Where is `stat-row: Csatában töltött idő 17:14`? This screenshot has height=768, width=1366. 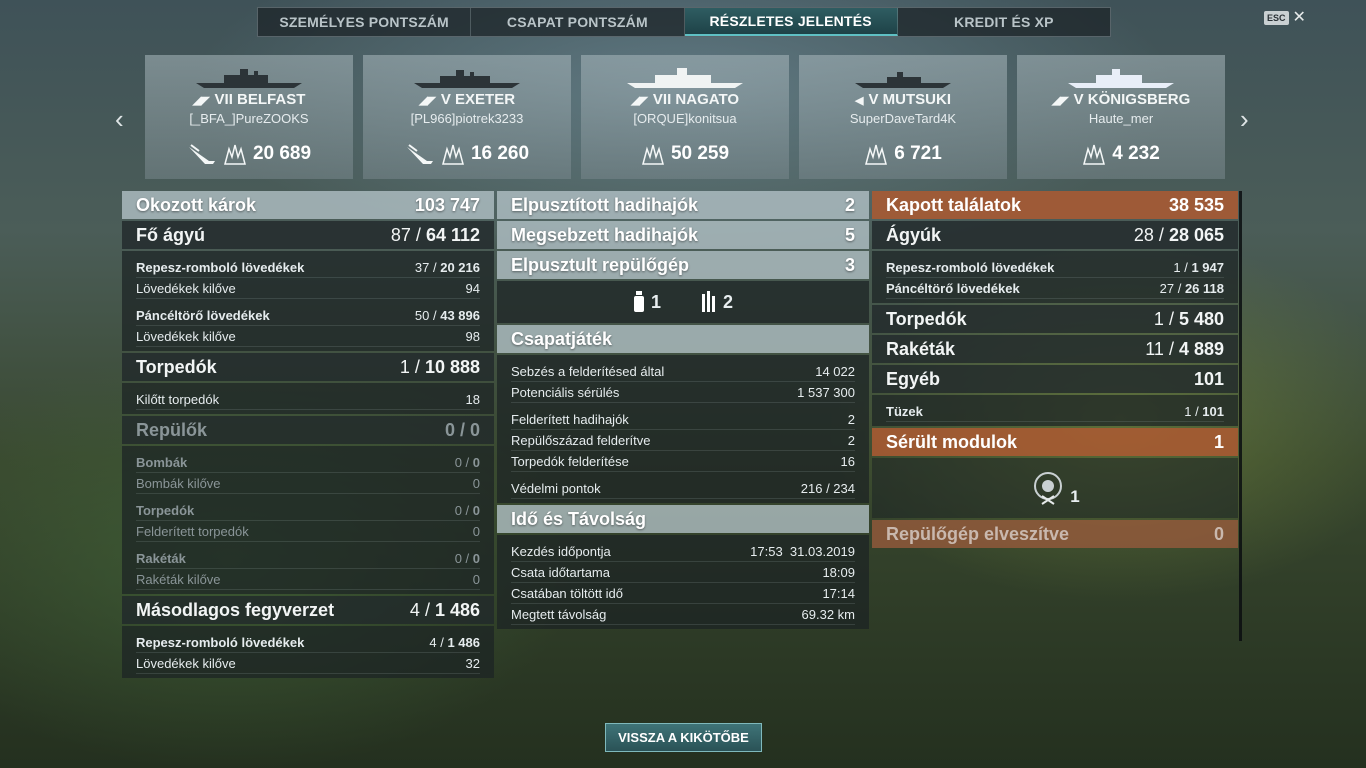
stat-row: Csatában töltött idő 17:14 is located at coordinates (683, 593).